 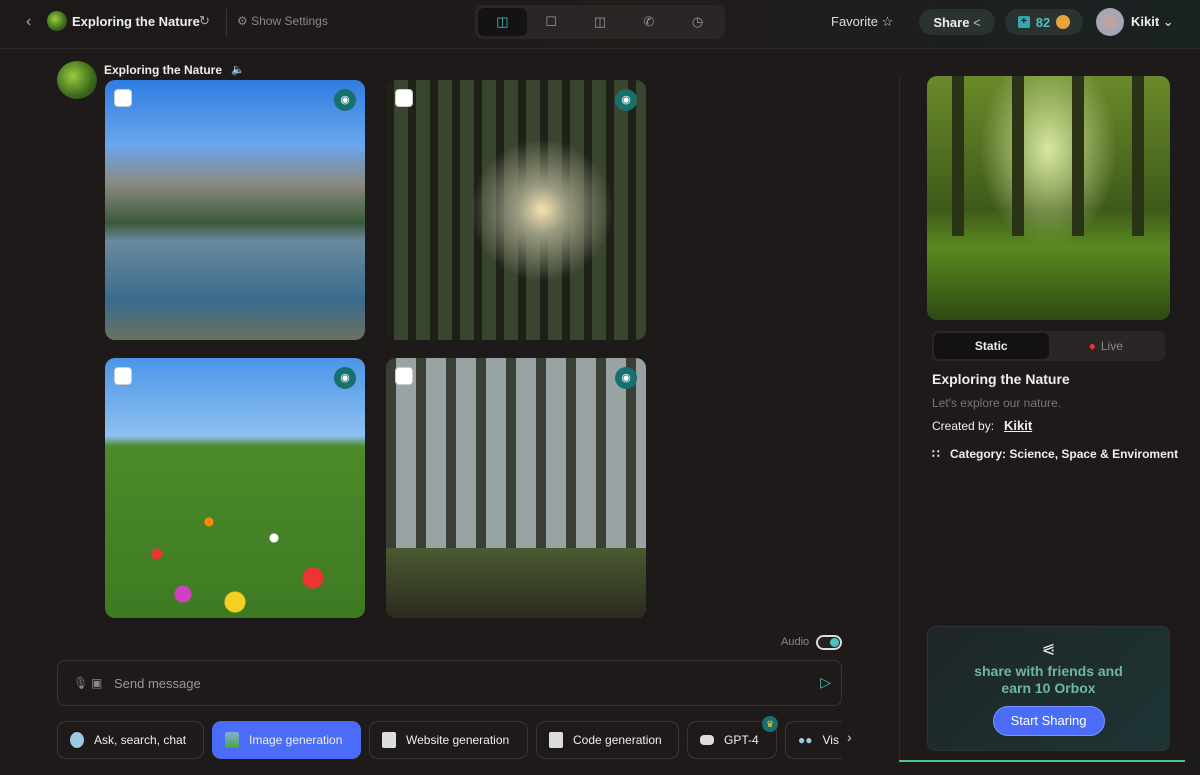 I want to click on panel-description: Let's explore our nature., so click(x=997, y=403).